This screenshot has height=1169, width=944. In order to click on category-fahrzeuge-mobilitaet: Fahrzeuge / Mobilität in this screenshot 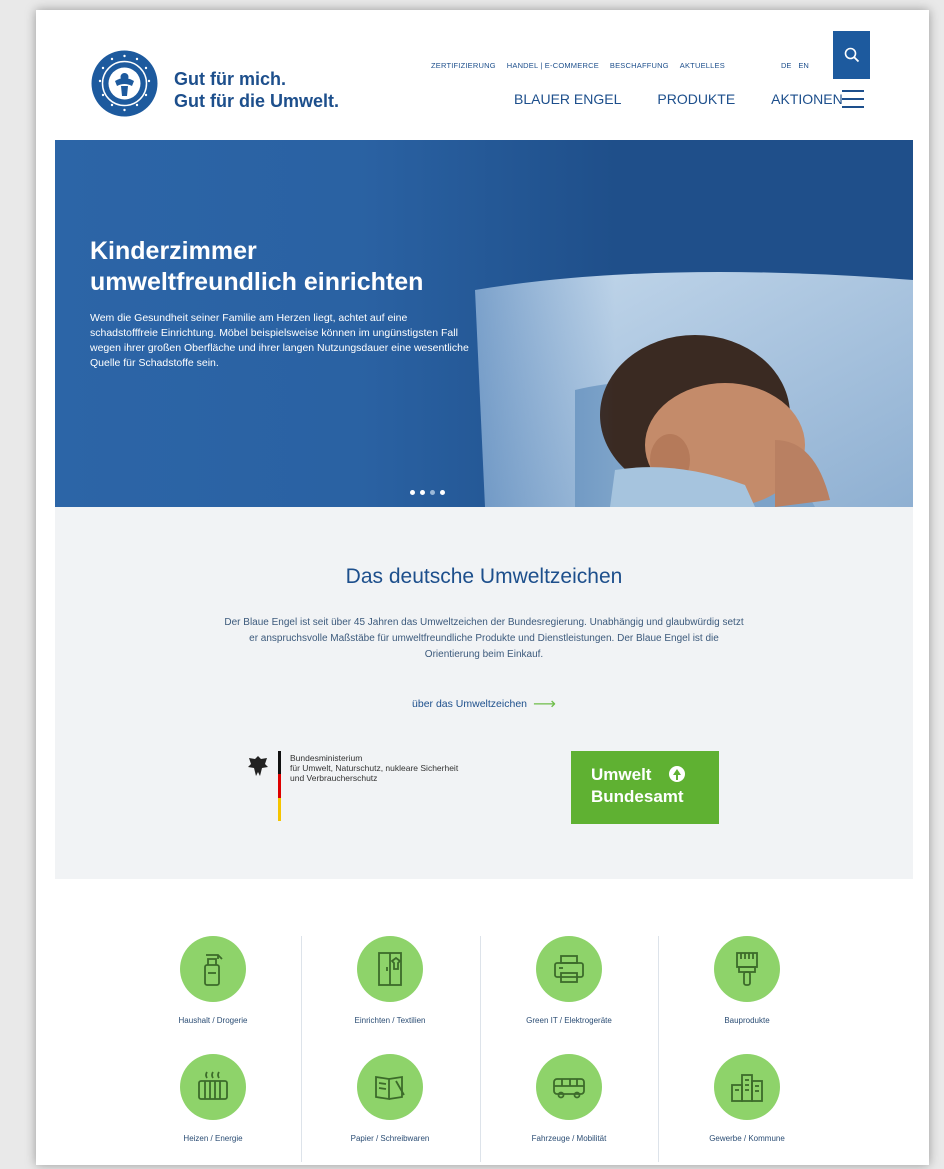, I will do `click(569, 1109)`.